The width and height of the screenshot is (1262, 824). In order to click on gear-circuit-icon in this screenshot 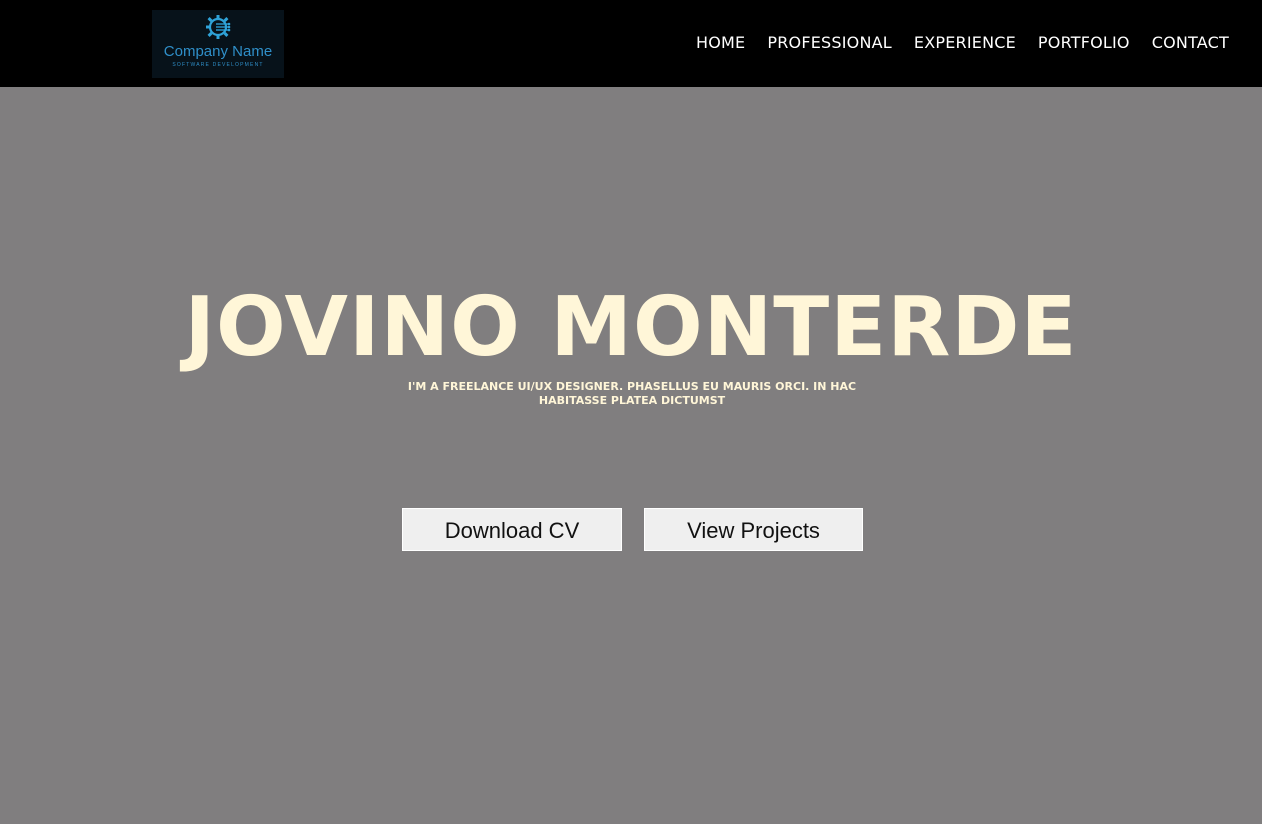, I will do `click(218, 27)`.